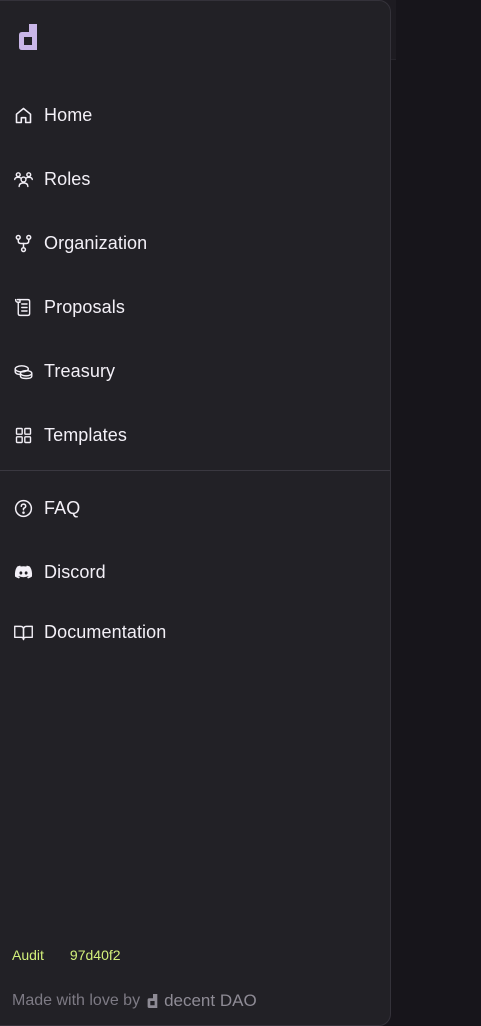  I want to click on made-with-text: Made with love by, so click(76, 1000).